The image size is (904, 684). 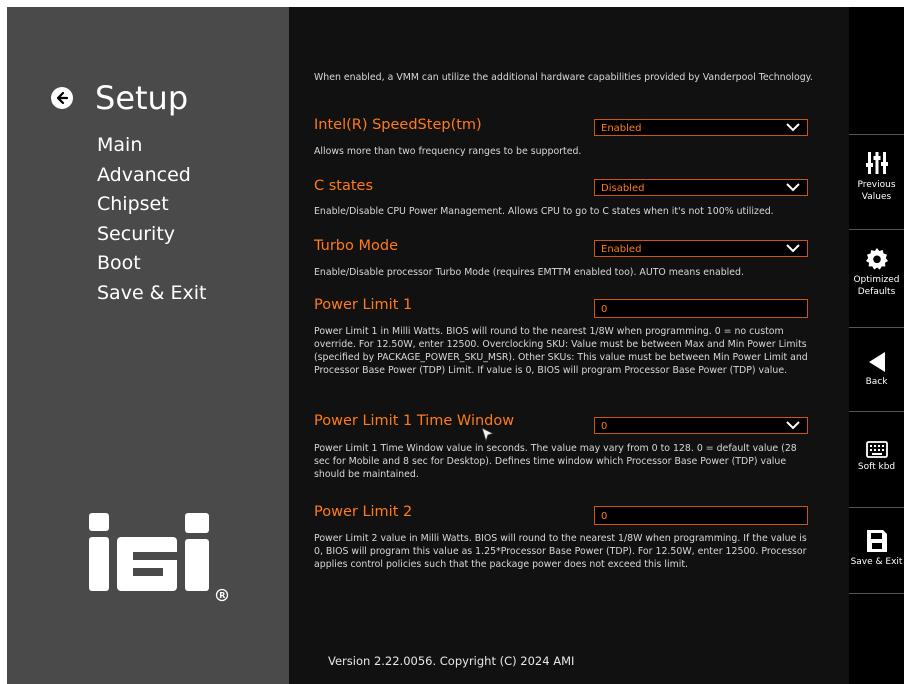 I want to click on turbo-mode-value: Enabled, so click(x=621, y=249).